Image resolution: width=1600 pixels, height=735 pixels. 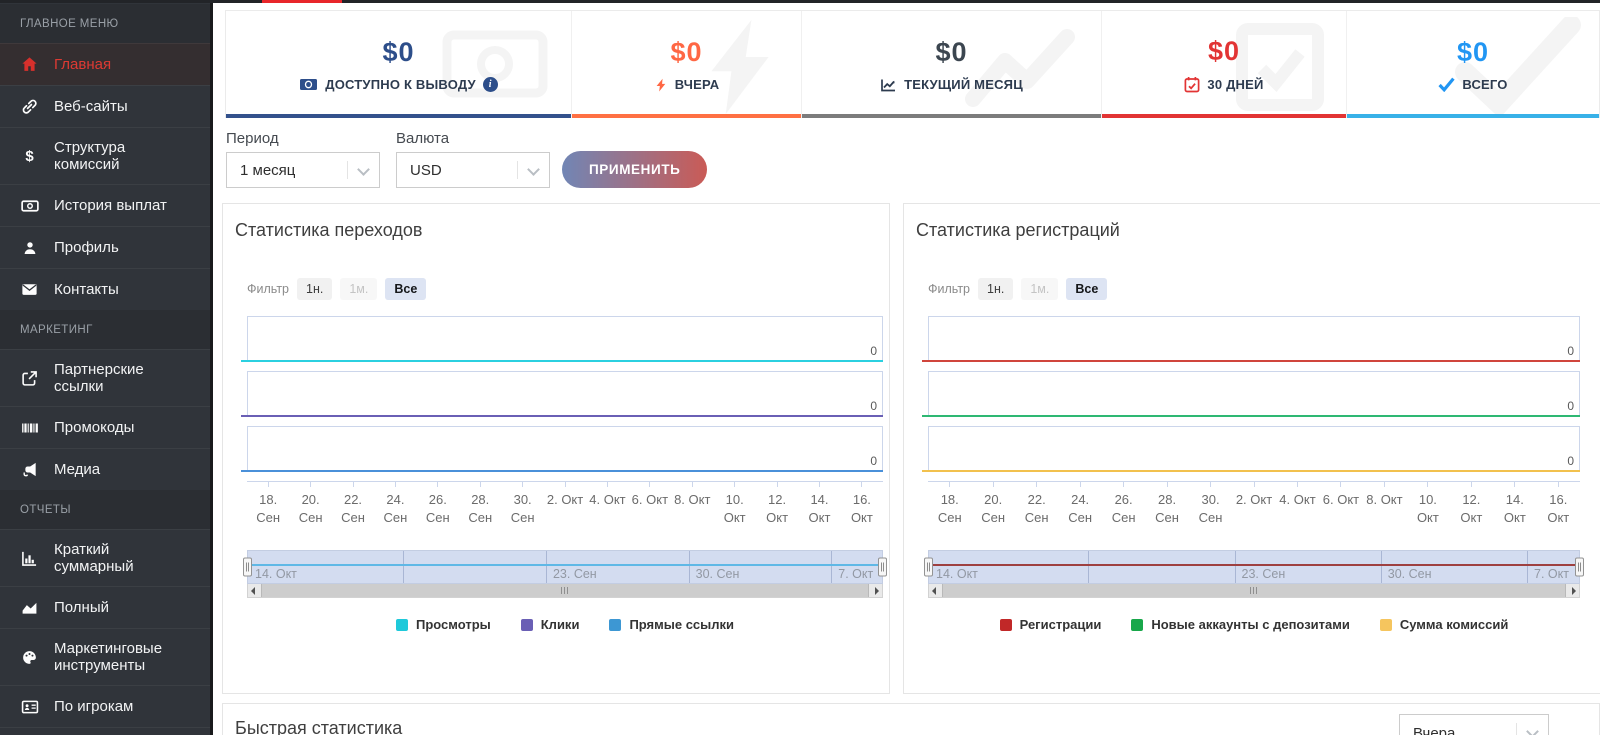 I want to click on sidebar-item-websites: Веб-сайты, so click(x=105, y=106).